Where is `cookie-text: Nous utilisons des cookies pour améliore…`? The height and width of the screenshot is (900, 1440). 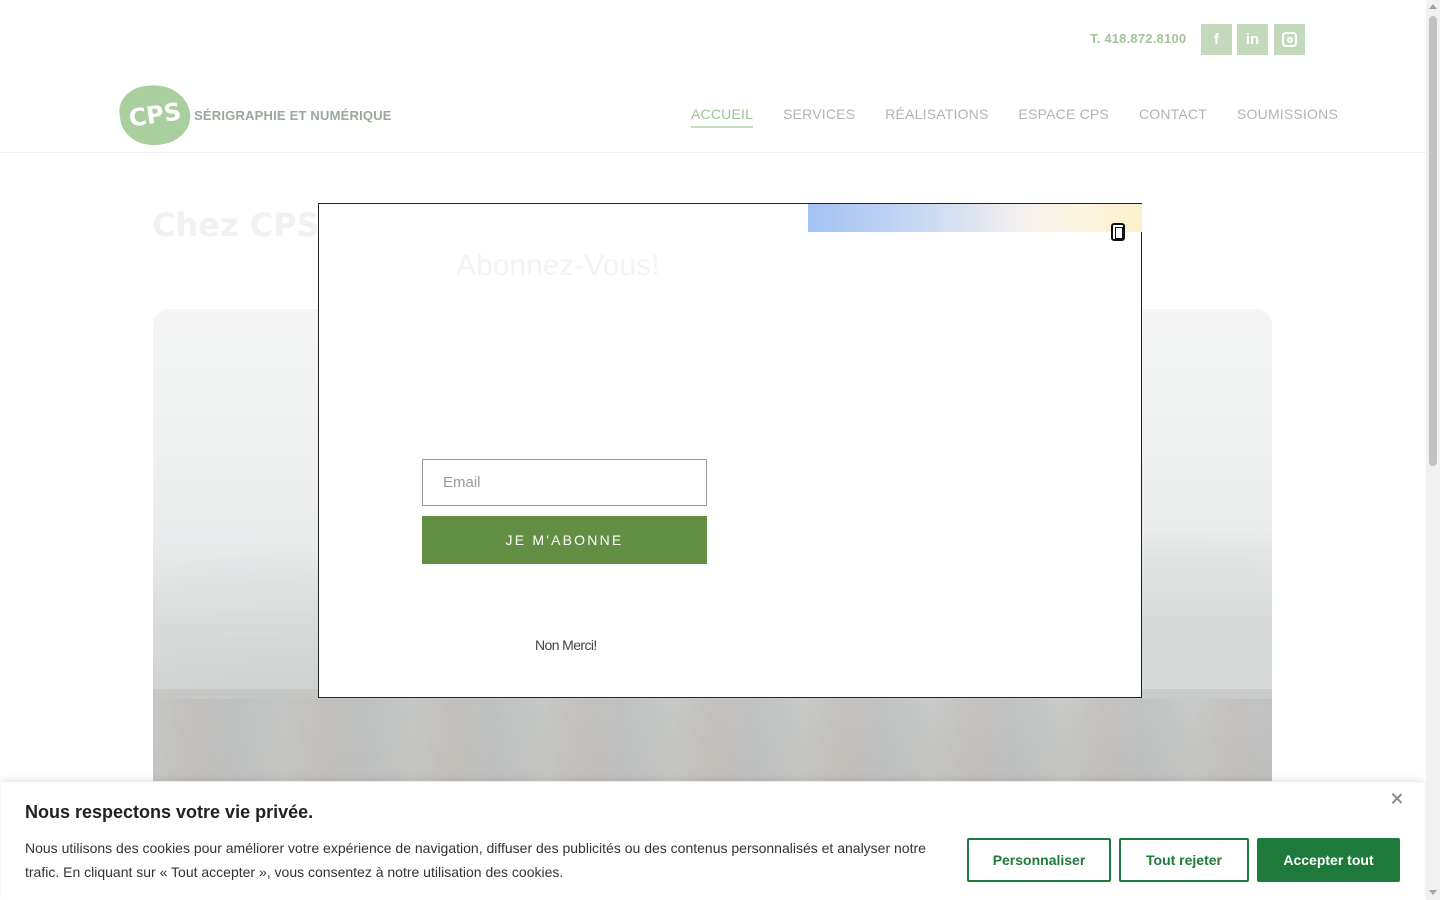
cookie-text: Nous utilisons des cookies pour améliore… is located at coordinates (475, 860).